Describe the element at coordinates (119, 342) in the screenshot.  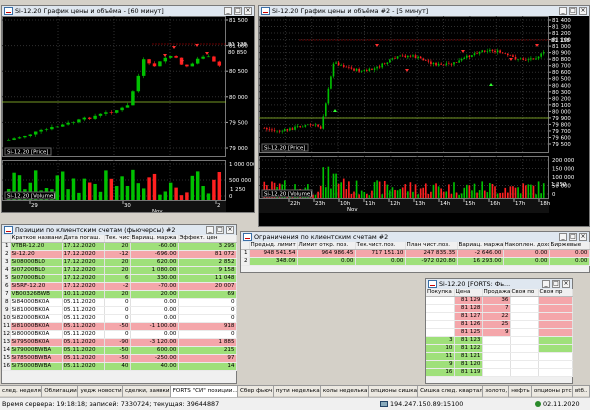
I see `table-row: 13 Si79500BK0A 05.11.2020 -90 -3 120.00 1 885` at that location.